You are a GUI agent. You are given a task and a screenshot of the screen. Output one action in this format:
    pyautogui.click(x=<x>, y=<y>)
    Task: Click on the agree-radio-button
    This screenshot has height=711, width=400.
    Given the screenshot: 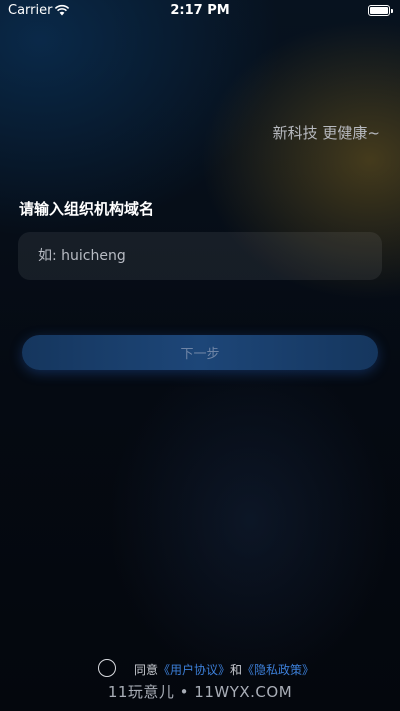 What is the action you would take?
    pyautogui.click(x=107, y=668)
    